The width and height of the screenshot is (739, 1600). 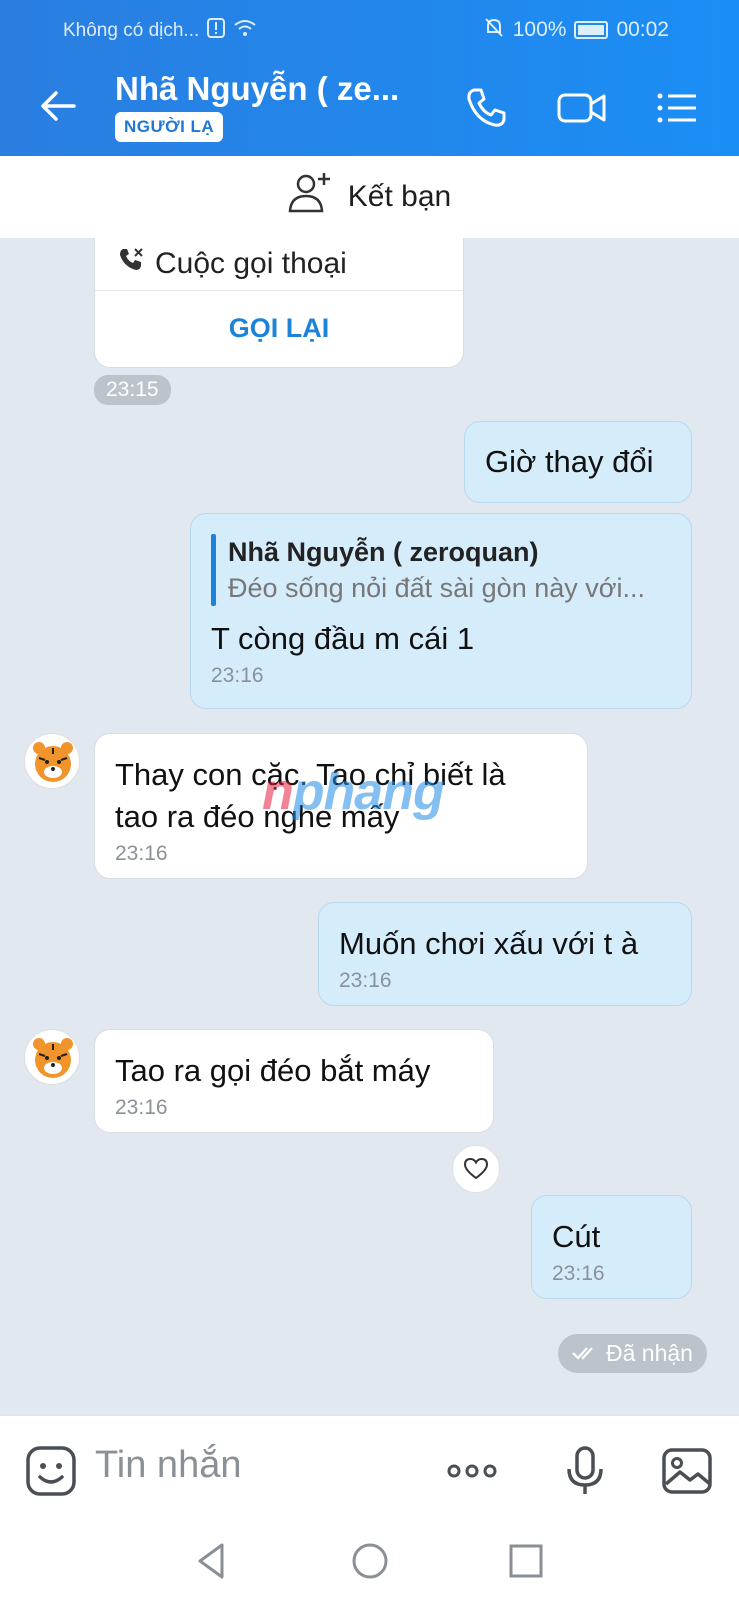 I want to click on message-text-line1: Thay con cặc. Tao chỉ biết là, so click(x=310, y=774).